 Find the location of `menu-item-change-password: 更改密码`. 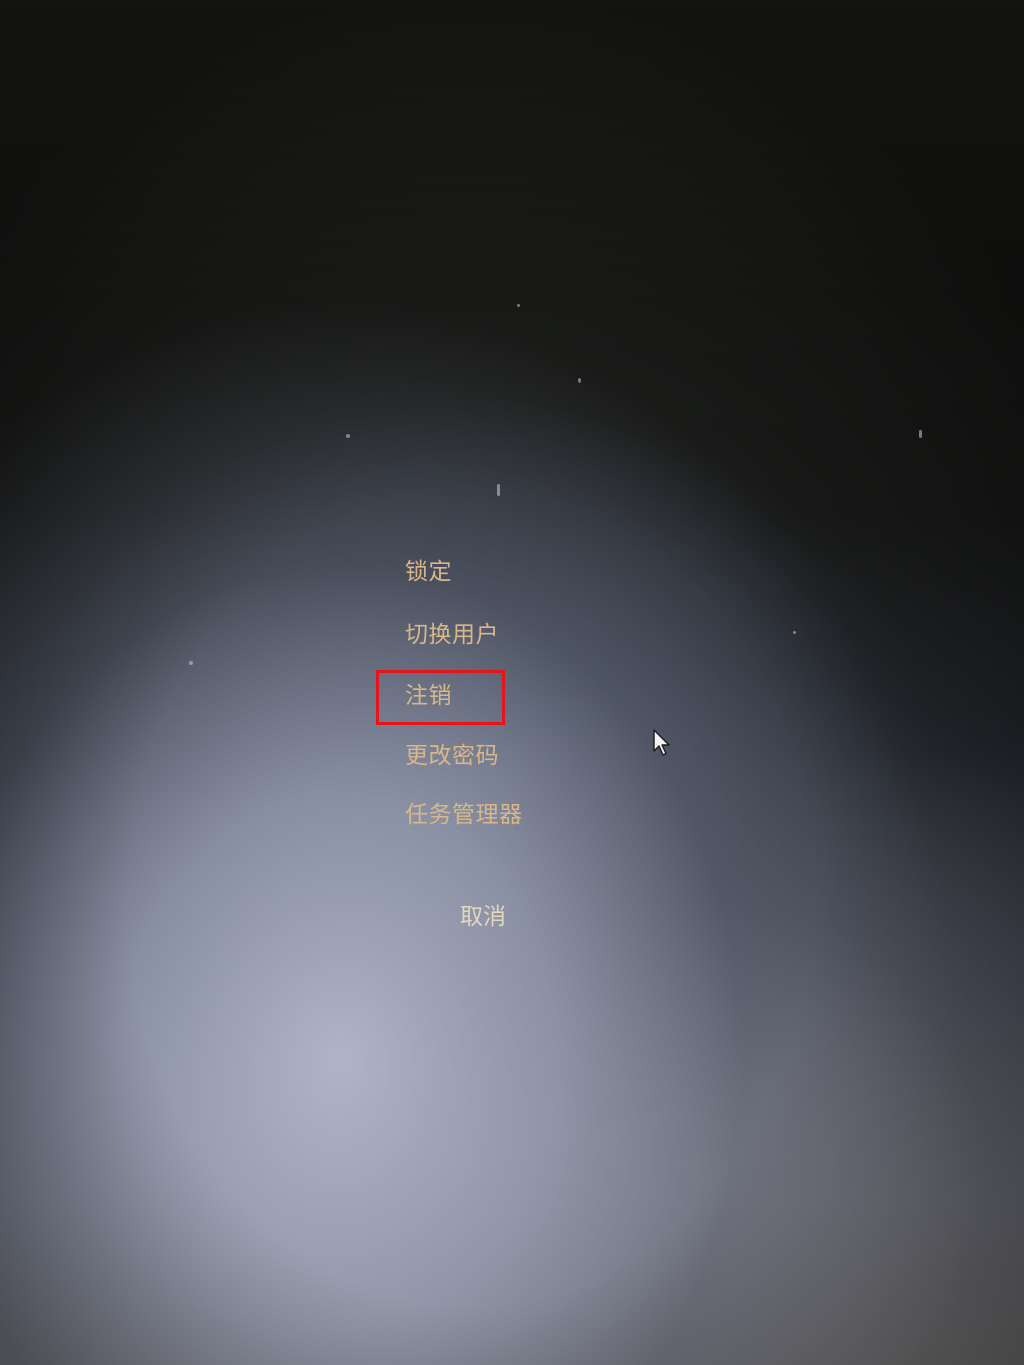

menu-item-change-password: 更改密码 is located at coordinates (452, 756).